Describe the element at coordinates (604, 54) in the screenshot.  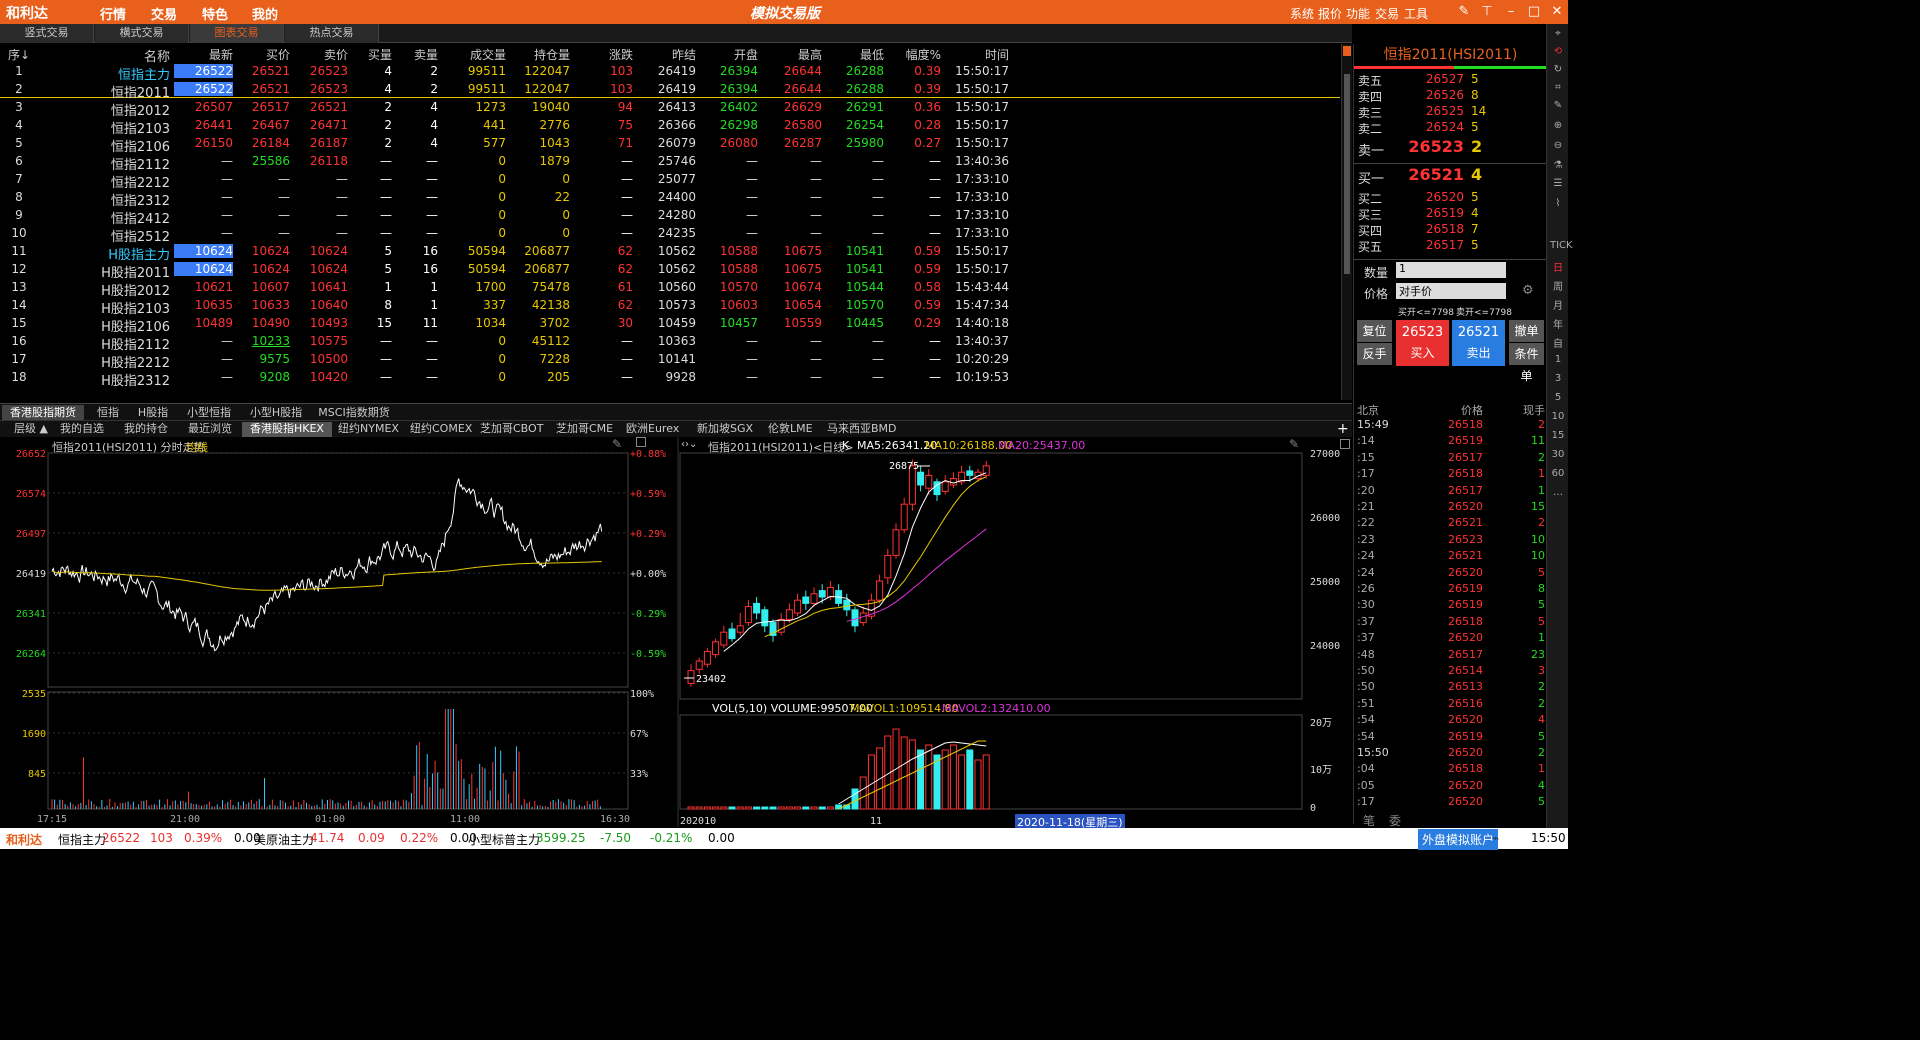
I see `col-change: 涨跌` at that location.